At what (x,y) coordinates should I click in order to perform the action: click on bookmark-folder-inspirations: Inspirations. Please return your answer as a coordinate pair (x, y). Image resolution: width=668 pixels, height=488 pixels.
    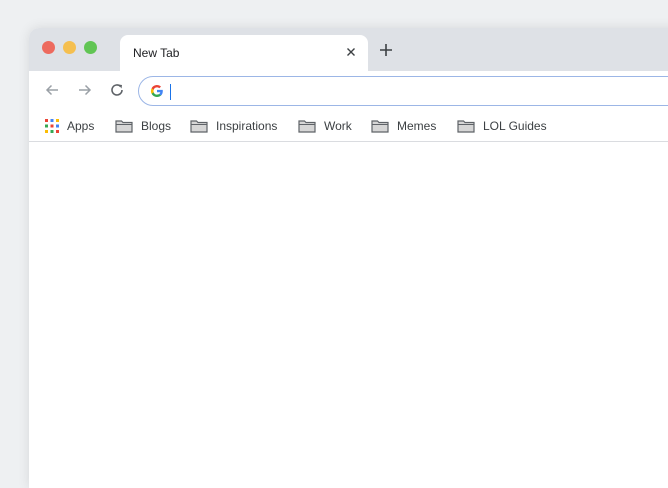
    Looking at the image, I should click on (233, 126).